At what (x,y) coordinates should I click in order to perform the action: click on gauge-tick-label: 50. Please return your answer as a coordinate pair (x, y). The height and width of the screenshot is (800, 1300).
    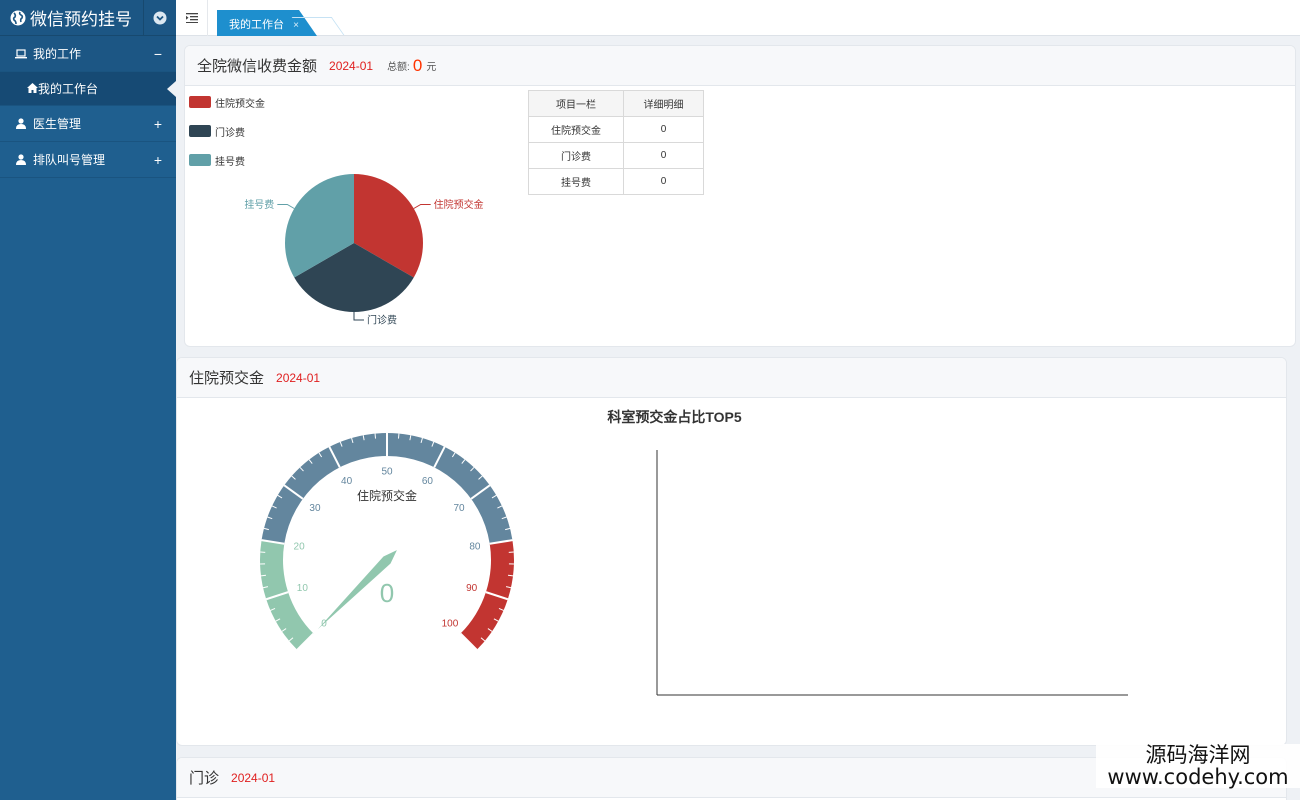
    Looking at the image, I should click on (387, 472).